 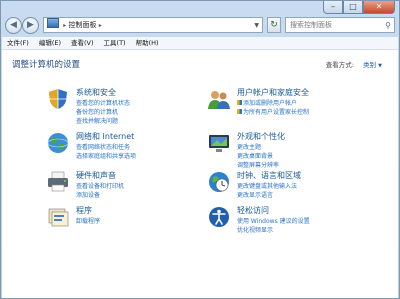 What do you see at coordinates (297, 152) in the screenshot?
I see `category-appearance: 外观和个性化 更改主题 更改桌面背景 调整屏幕分辨率` at bounding box center [297, 152].